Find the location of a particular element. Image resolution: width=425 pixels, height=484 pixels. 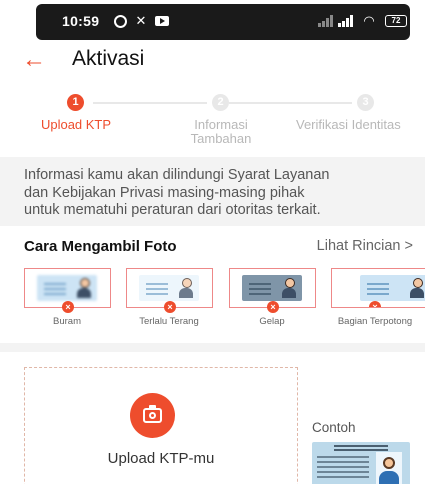

arrow-left-icon: ← is located at coordinates (34, 59).